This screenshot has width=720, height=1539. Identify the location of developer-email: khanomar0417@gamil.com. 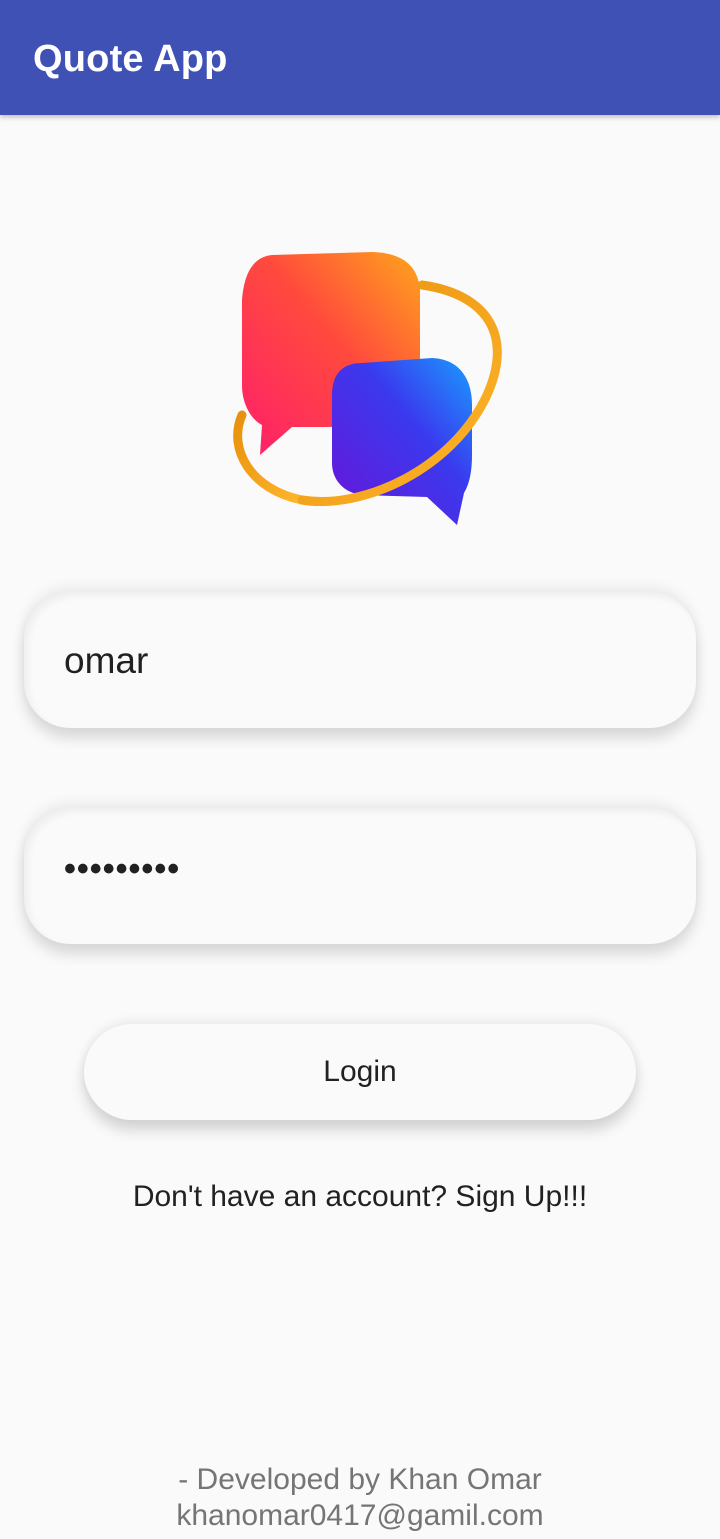
(360, 1515).